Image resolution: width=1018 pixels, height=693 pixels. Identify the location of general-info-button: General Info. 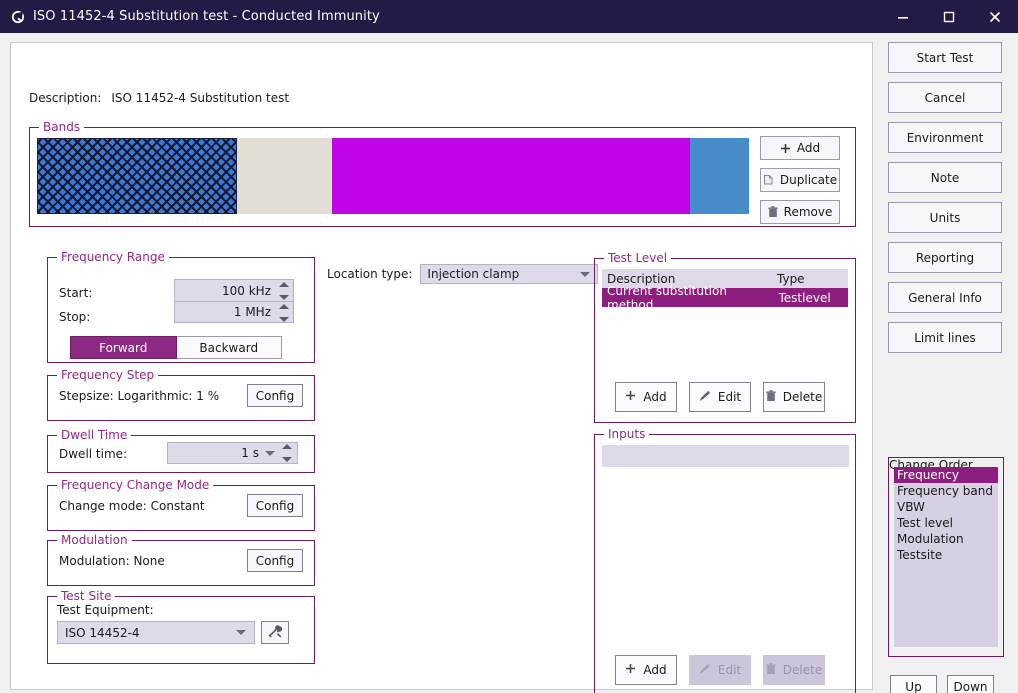
(945, 297).